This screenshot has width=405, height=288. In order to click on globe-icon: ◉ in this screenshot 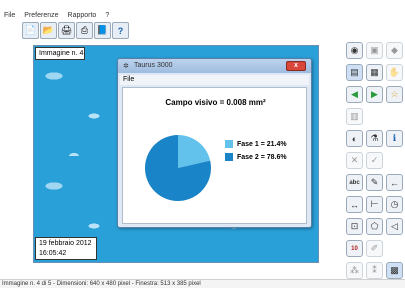, I will do `click(354, 50)`.